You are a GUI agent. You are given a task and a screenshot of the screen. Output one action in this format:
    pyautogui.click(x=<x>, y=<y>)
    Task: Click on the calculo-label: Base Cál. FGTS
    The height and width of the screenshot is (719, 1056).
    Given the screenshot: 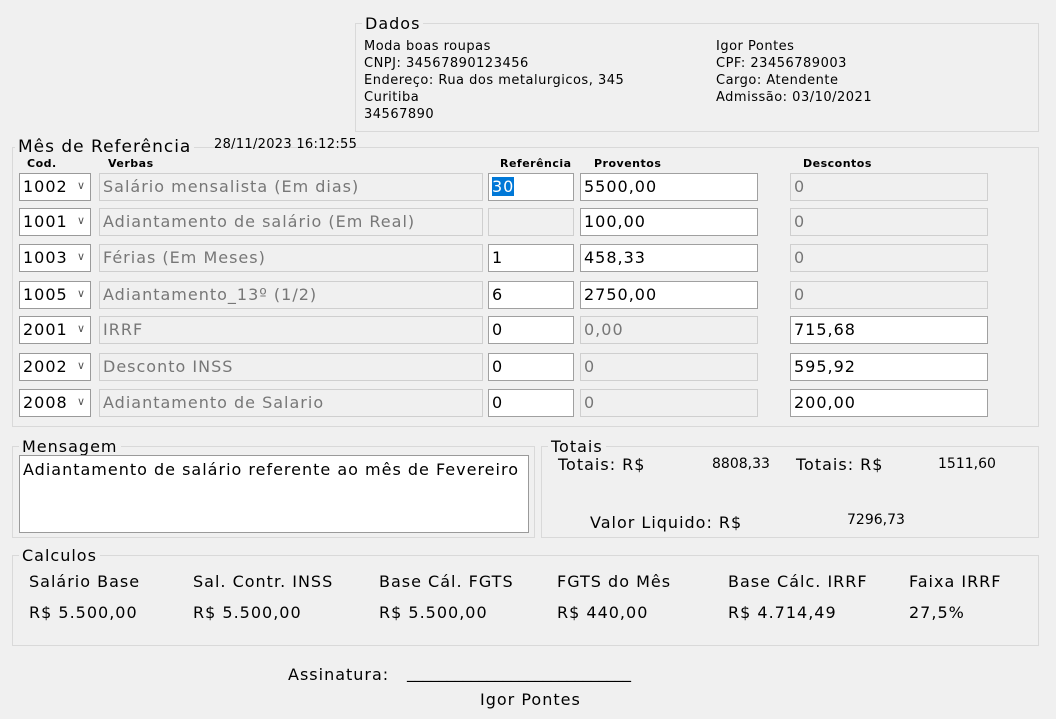 What is the action you would take?
    pyautogui.click(x=446, y=581)
    